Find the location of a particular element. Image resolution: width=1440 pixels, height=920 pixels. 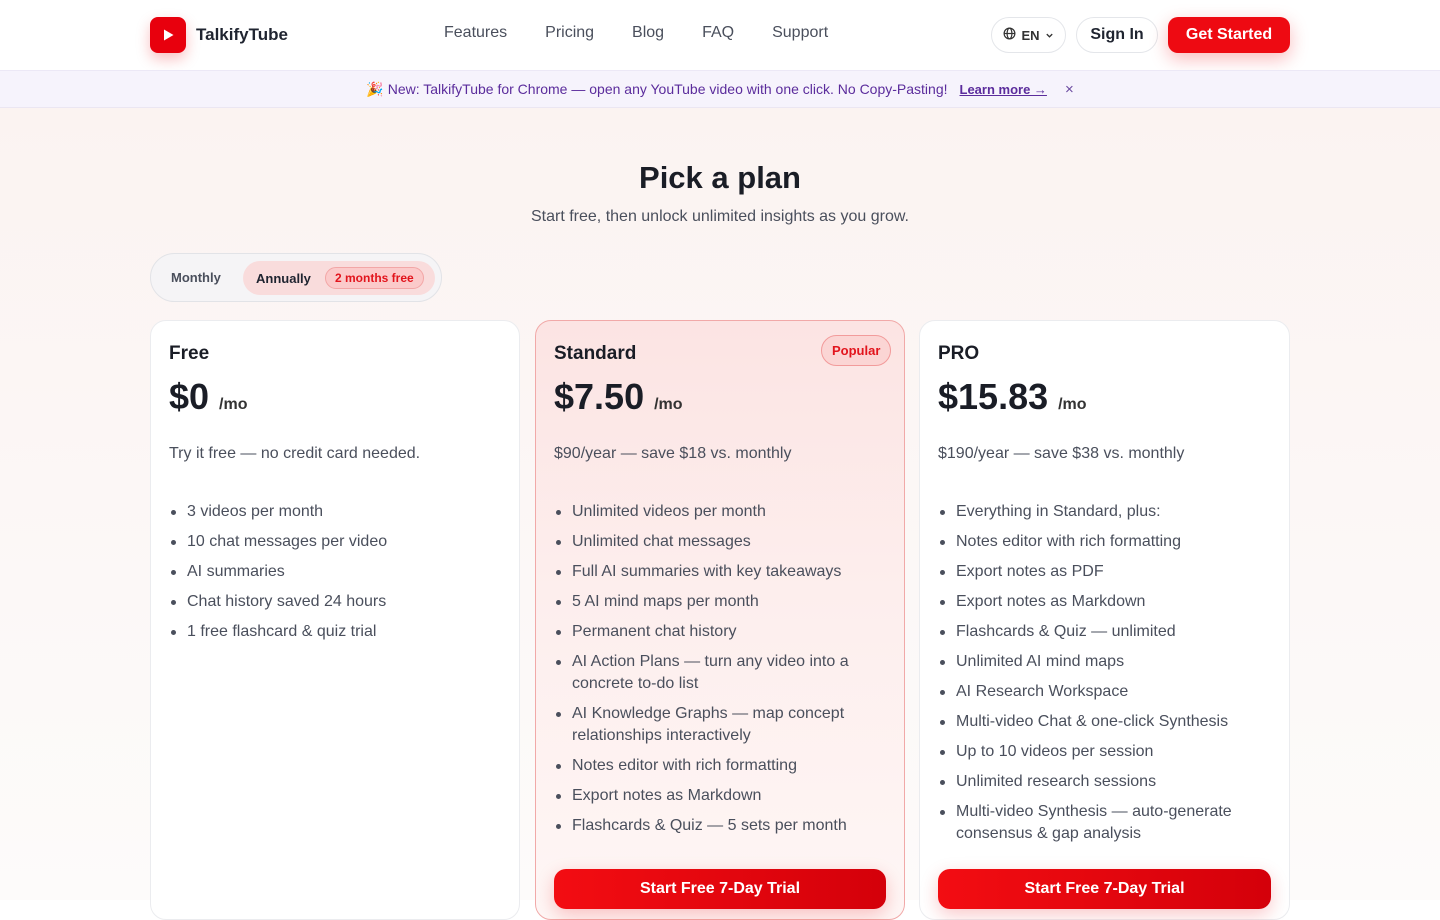

list-item: Flashcards & Quiz — unlimited is located at coordinates (1108, 632).